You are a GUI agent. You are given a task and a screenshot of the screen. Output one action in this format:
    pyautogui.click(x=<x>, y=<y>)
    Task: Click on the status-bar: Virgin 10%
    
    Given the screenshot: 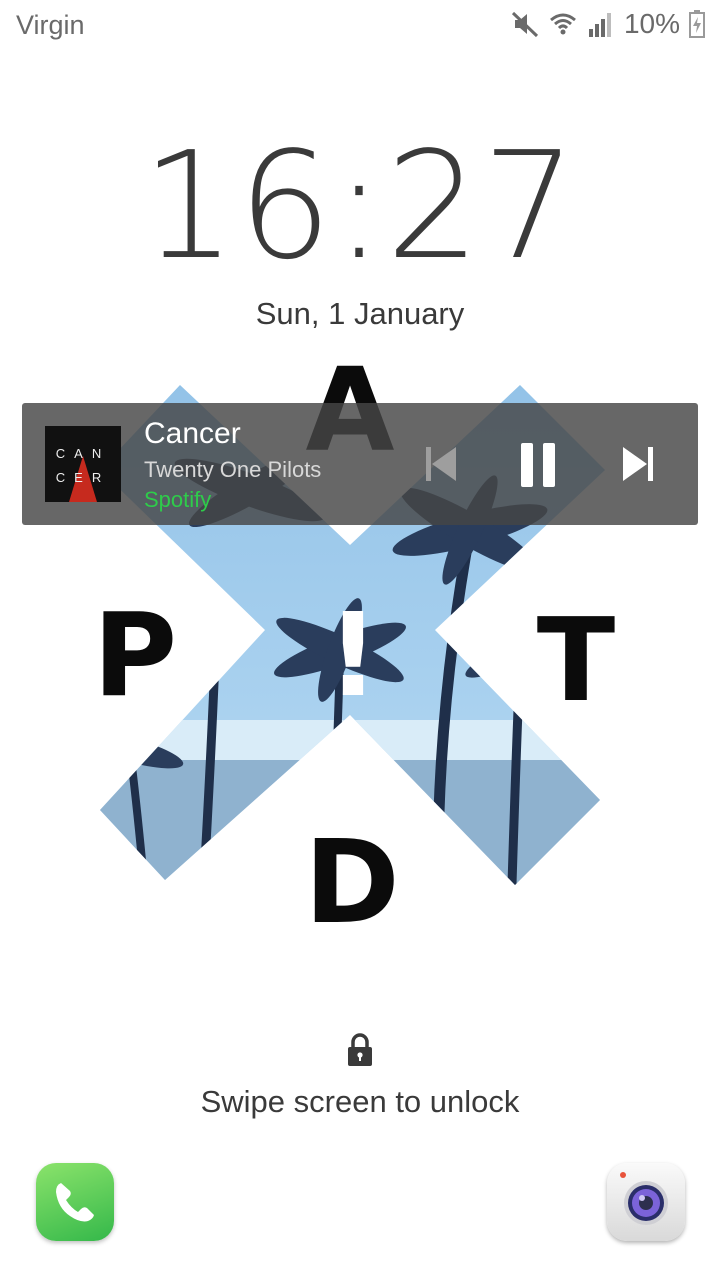 What is the action you would take?
    pyautogui.click(x=360, y=25)
    